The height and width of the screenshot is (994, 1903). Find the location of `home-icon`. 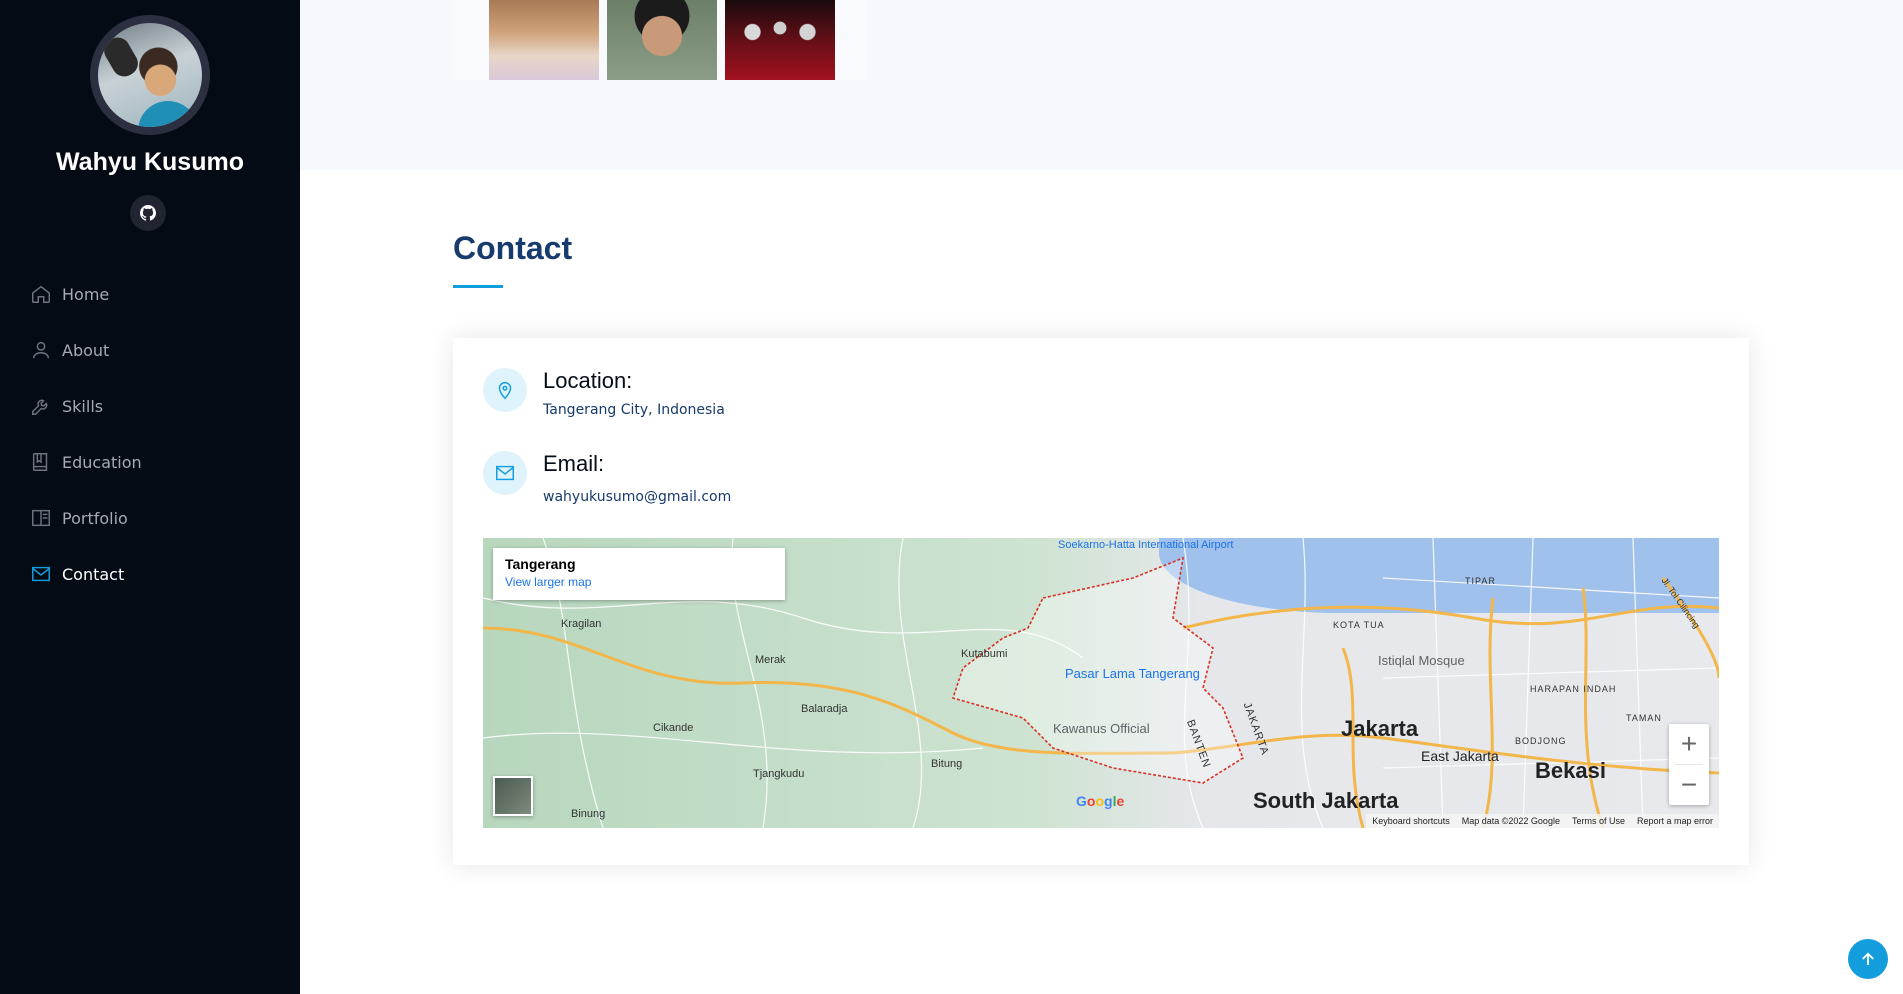

home-icon is located at coordinates (41, 294).